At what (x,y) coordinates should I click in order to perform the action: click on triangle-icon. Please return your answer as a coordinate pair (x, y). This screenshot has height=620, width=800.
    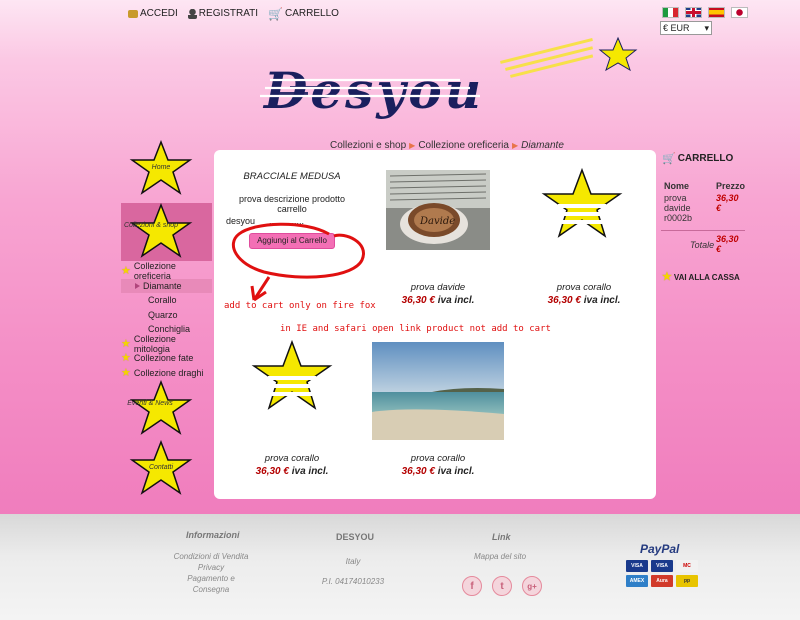
    Looking at the image, I should click on (137, 285).